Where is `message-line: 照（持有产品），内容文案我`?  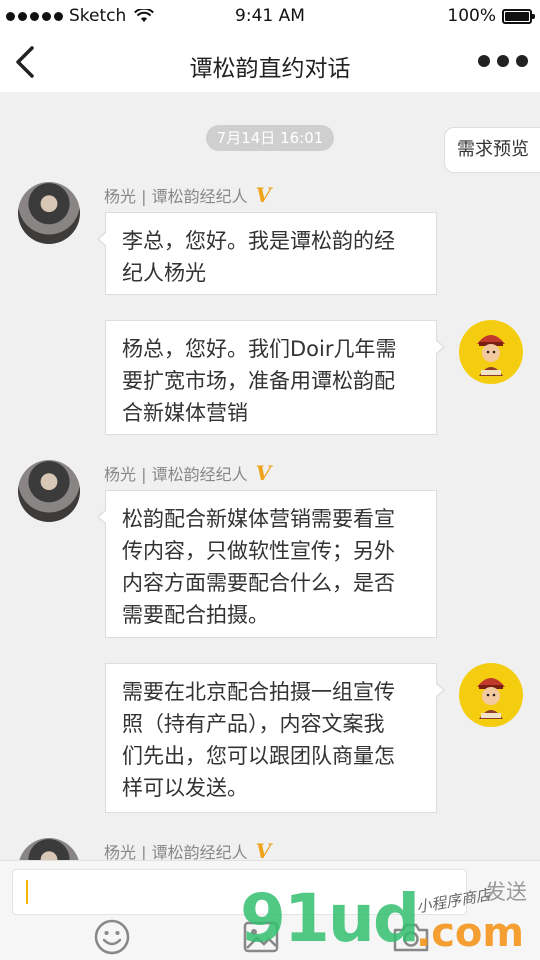 message-line: 照（持有产品），内容文案我 is located at coordinates (253, 724).